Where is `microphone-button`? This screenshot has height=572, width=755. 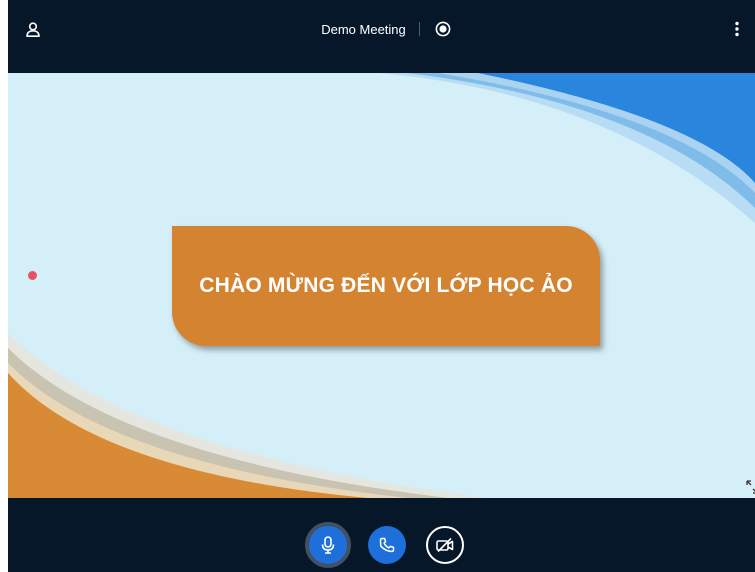 microphone-button is located at coordinates (328, 545).